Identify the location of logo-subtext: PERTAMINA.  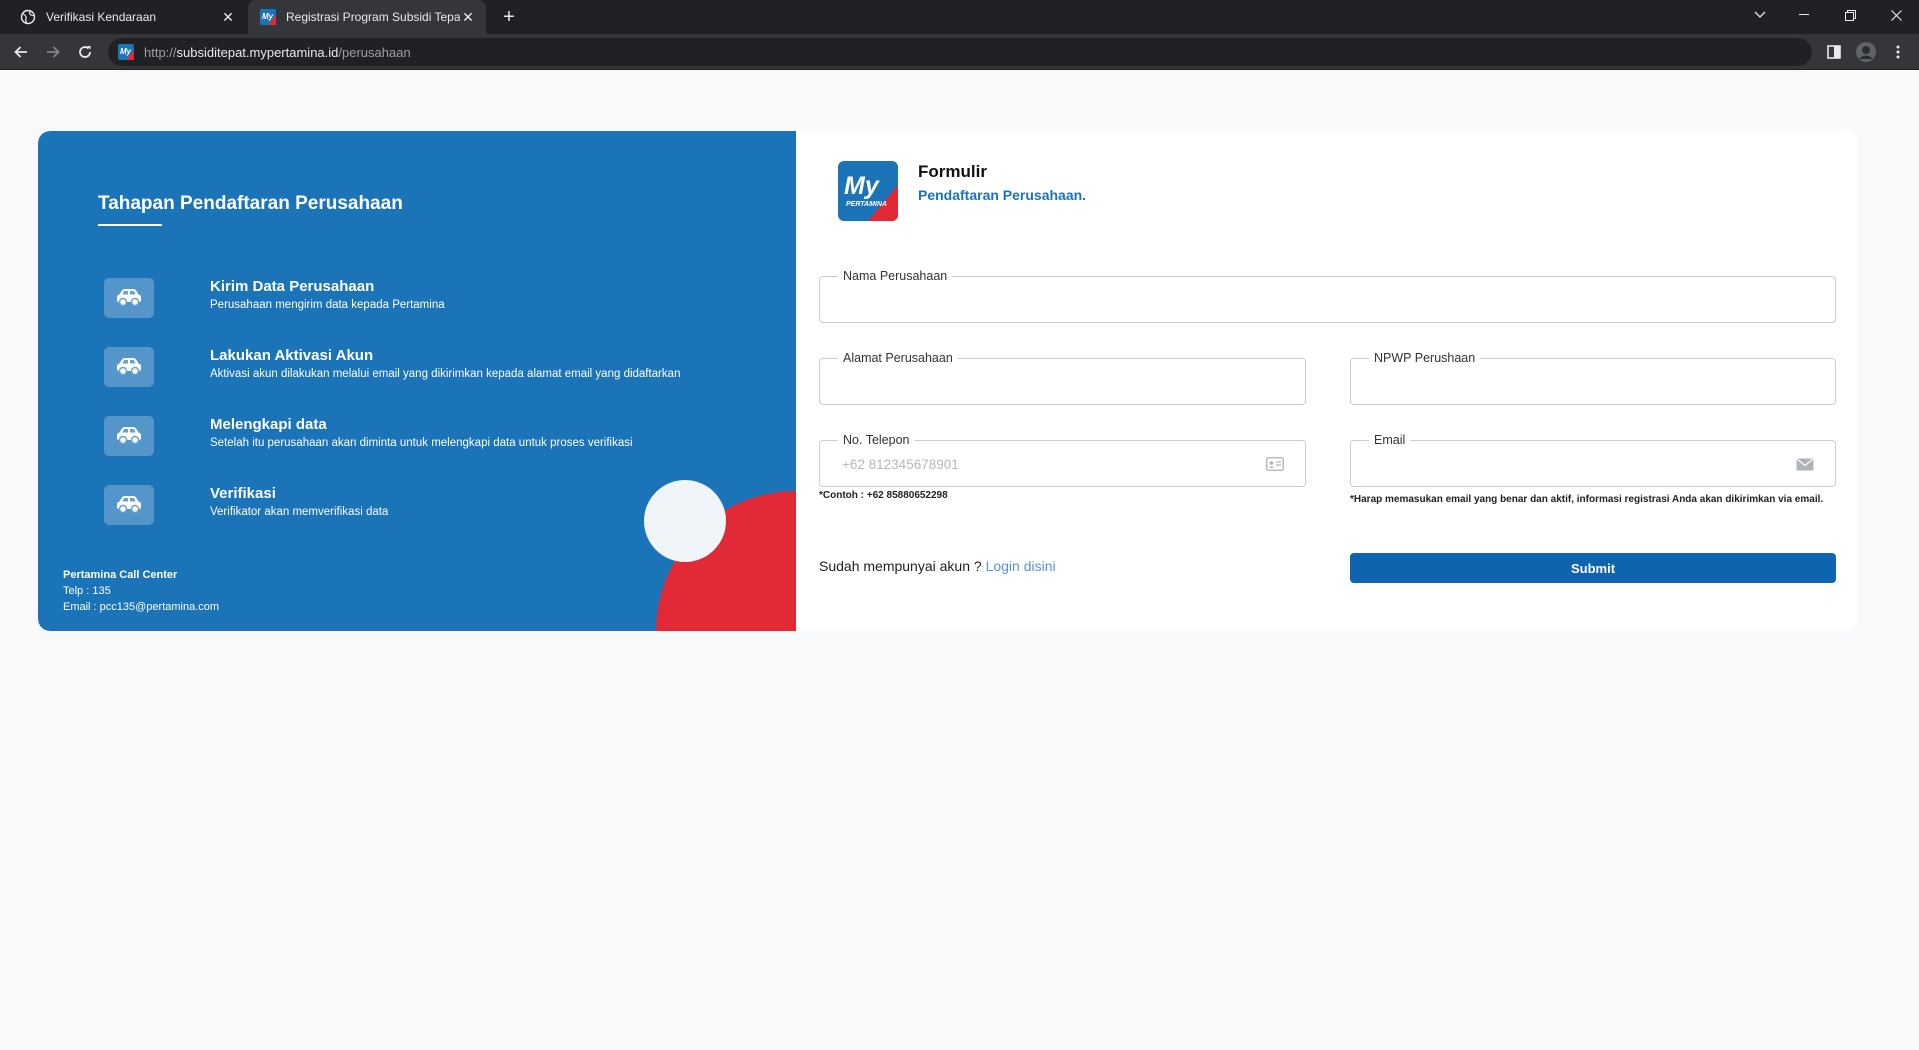
(866, 204).